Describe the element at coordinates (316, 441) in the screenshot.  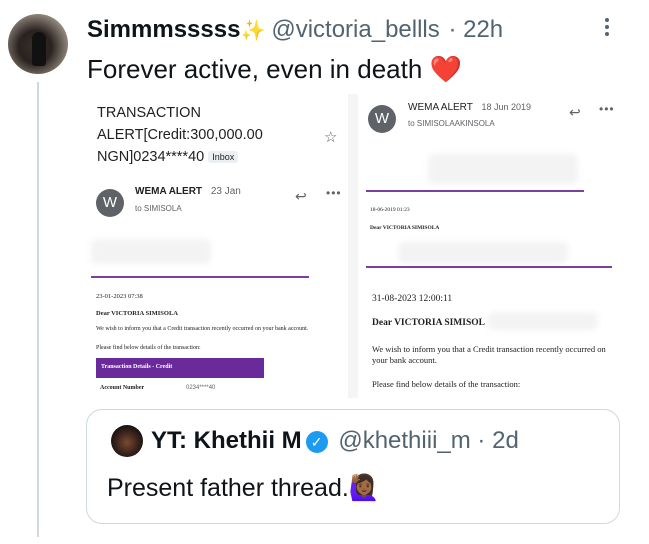
I see `verified-badge-icon: ✓` at that location.